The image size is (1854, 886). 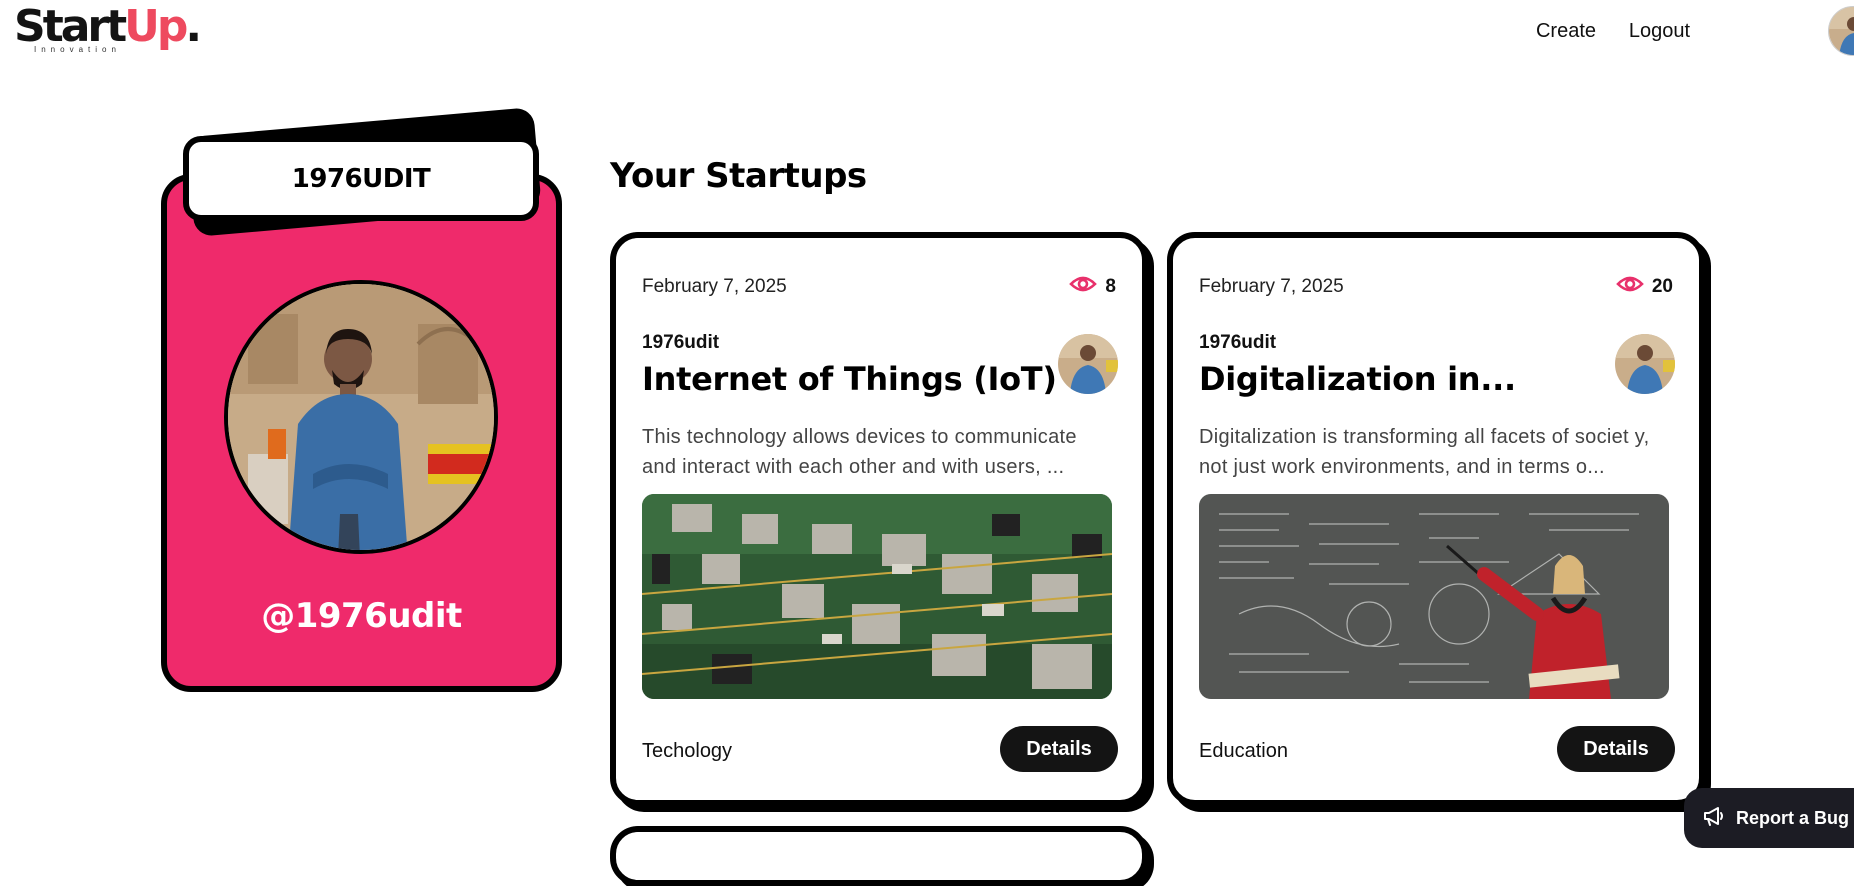 What do you see at coordinates (738, 176) in the screenshot?
I see `your-startups-heading: Your Startups` at bounding box center [738, 176].